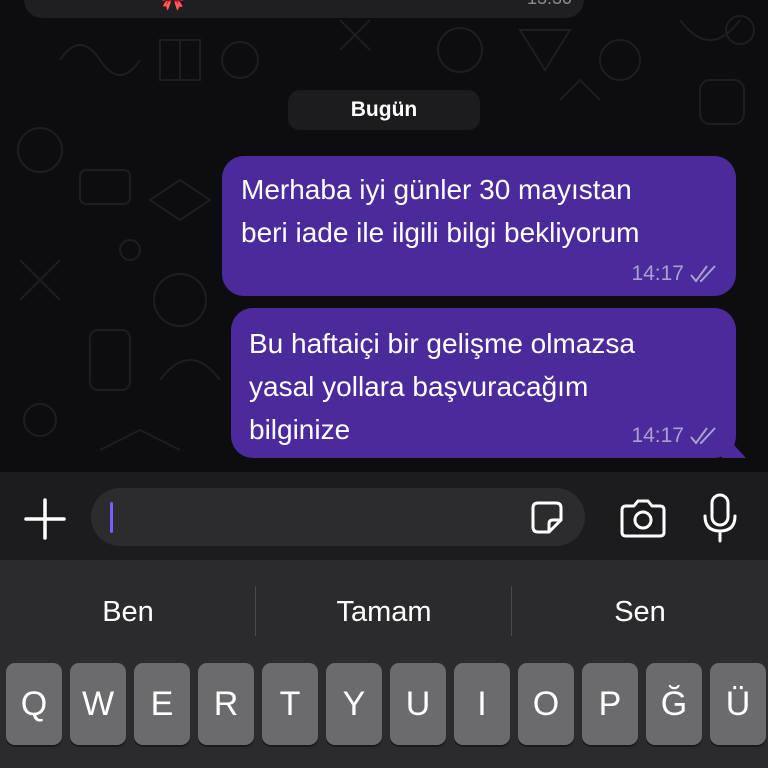 This screenshot has width=768, height=768. I want to click on key-i: I, so click(482, 704).